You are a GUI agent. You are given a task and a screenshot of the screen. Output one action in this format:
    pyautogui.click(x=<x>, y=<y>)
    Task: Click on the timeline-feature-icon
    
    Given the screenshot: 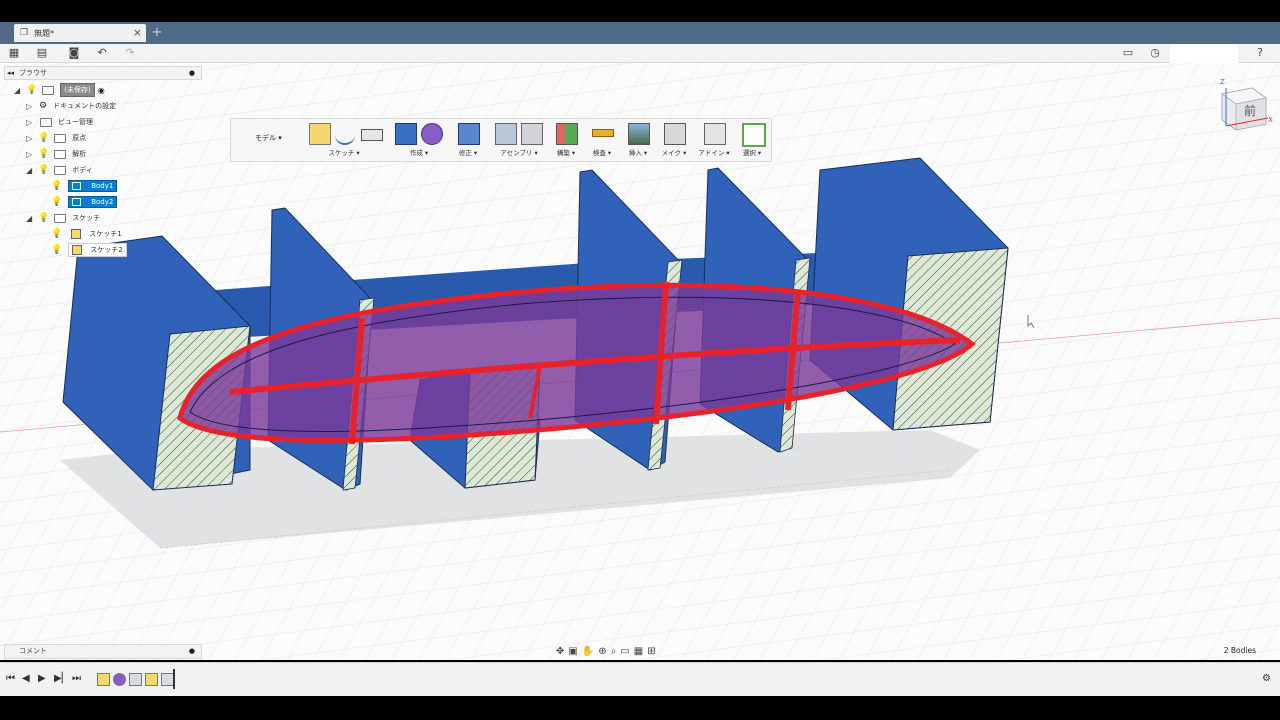 What is the action you would take?
    pyautogui.click(x=135, y=679)
    